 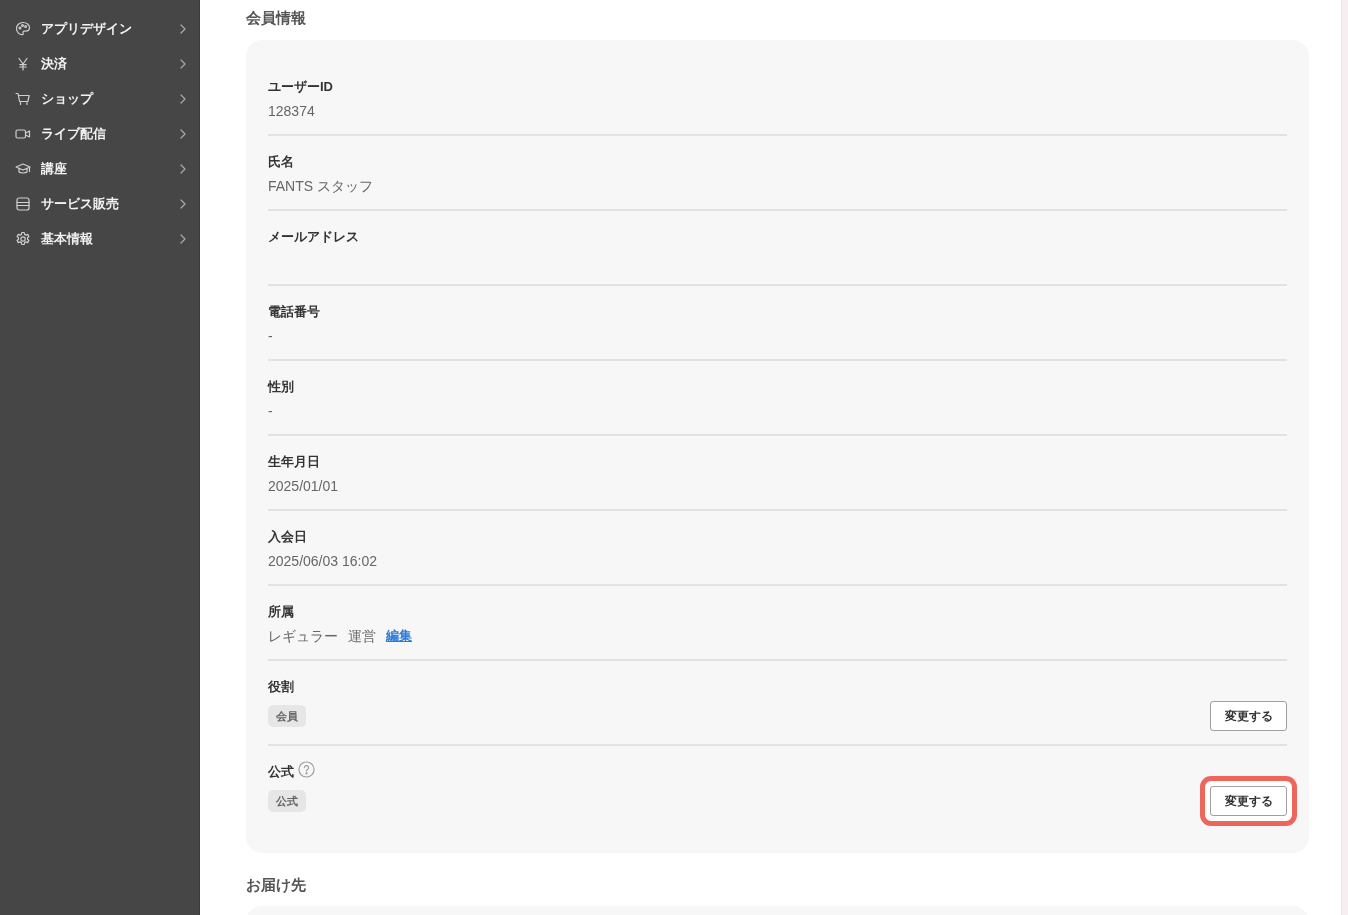 What do you see at coordinates (276, 18) in the screenshot?
I see `section-title: 会員情報` at bounding box center [276, 18].